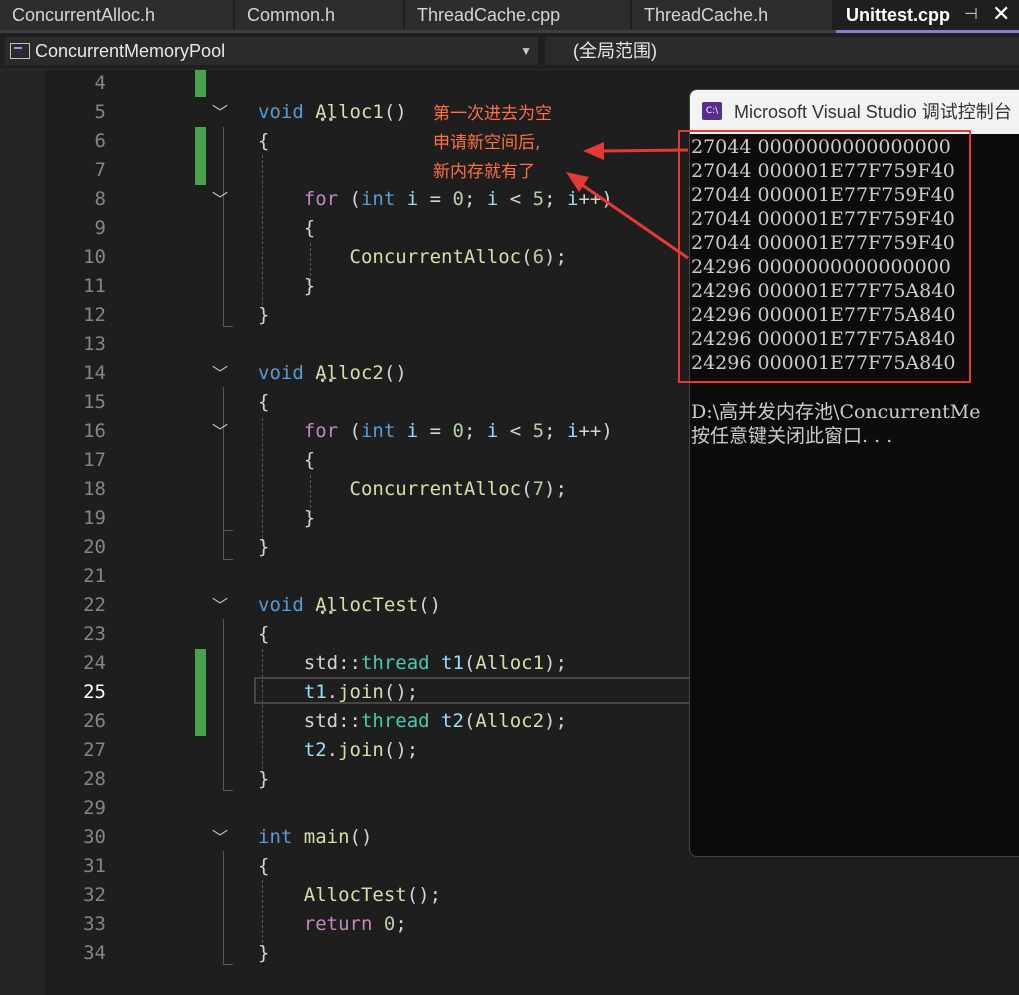 The image size is (1019, 995). I want to click on code-text: int main(), so click(315, 837).